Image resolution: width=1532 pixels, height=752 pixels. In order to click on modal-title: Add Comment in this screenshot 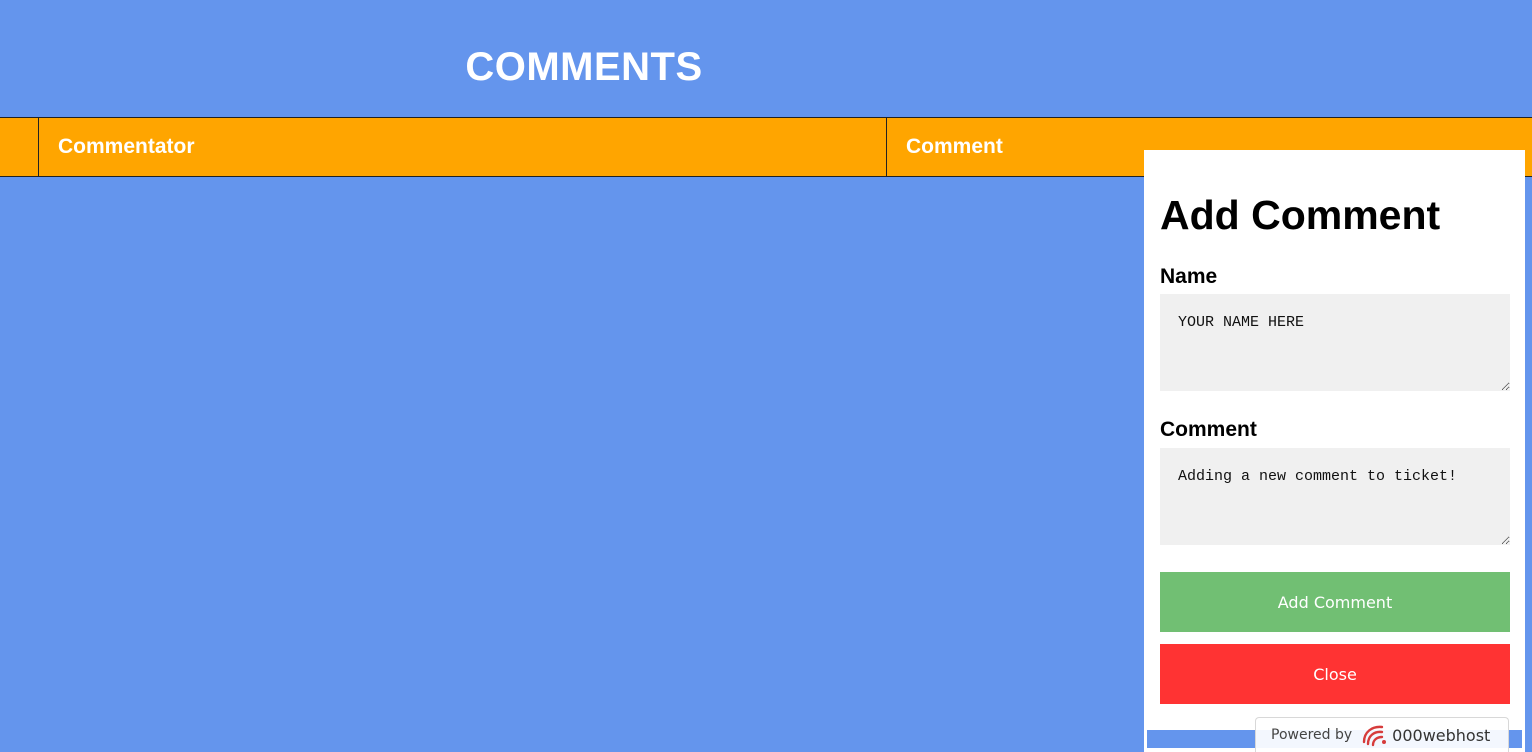, I will do `click(1300, 215)`.